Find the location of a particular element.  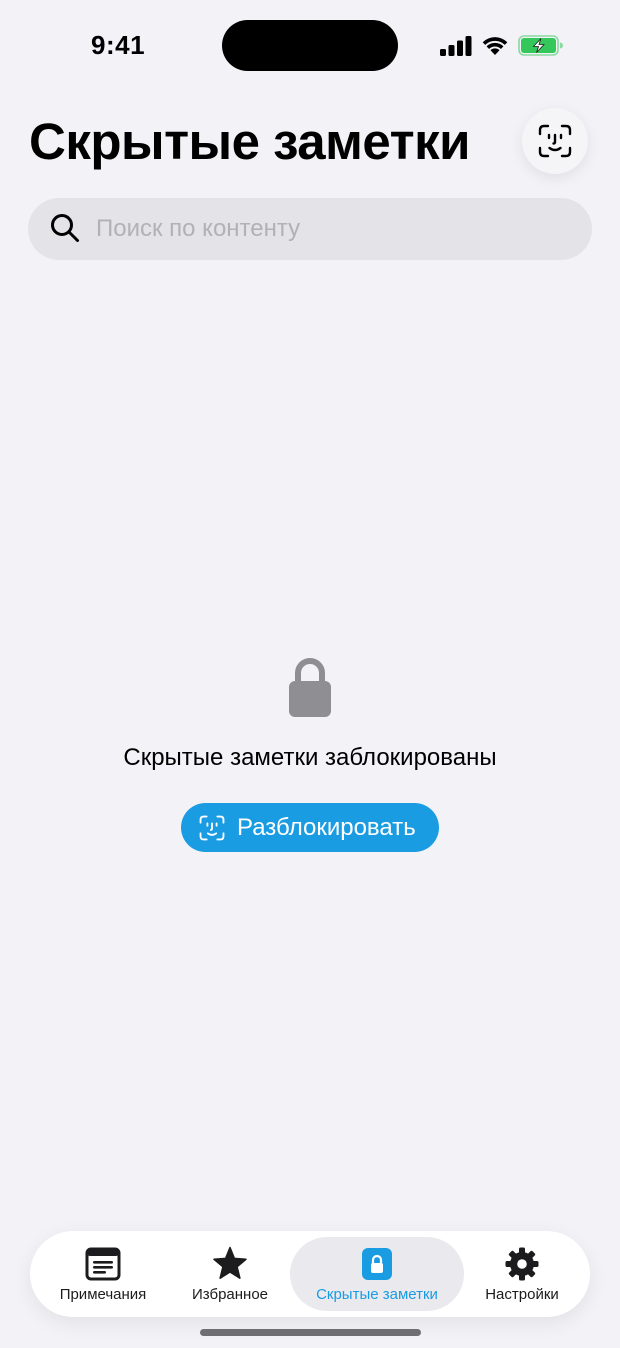

tab-hidden-notes: Скрытые заметки is located at coordinates (377, 1274).